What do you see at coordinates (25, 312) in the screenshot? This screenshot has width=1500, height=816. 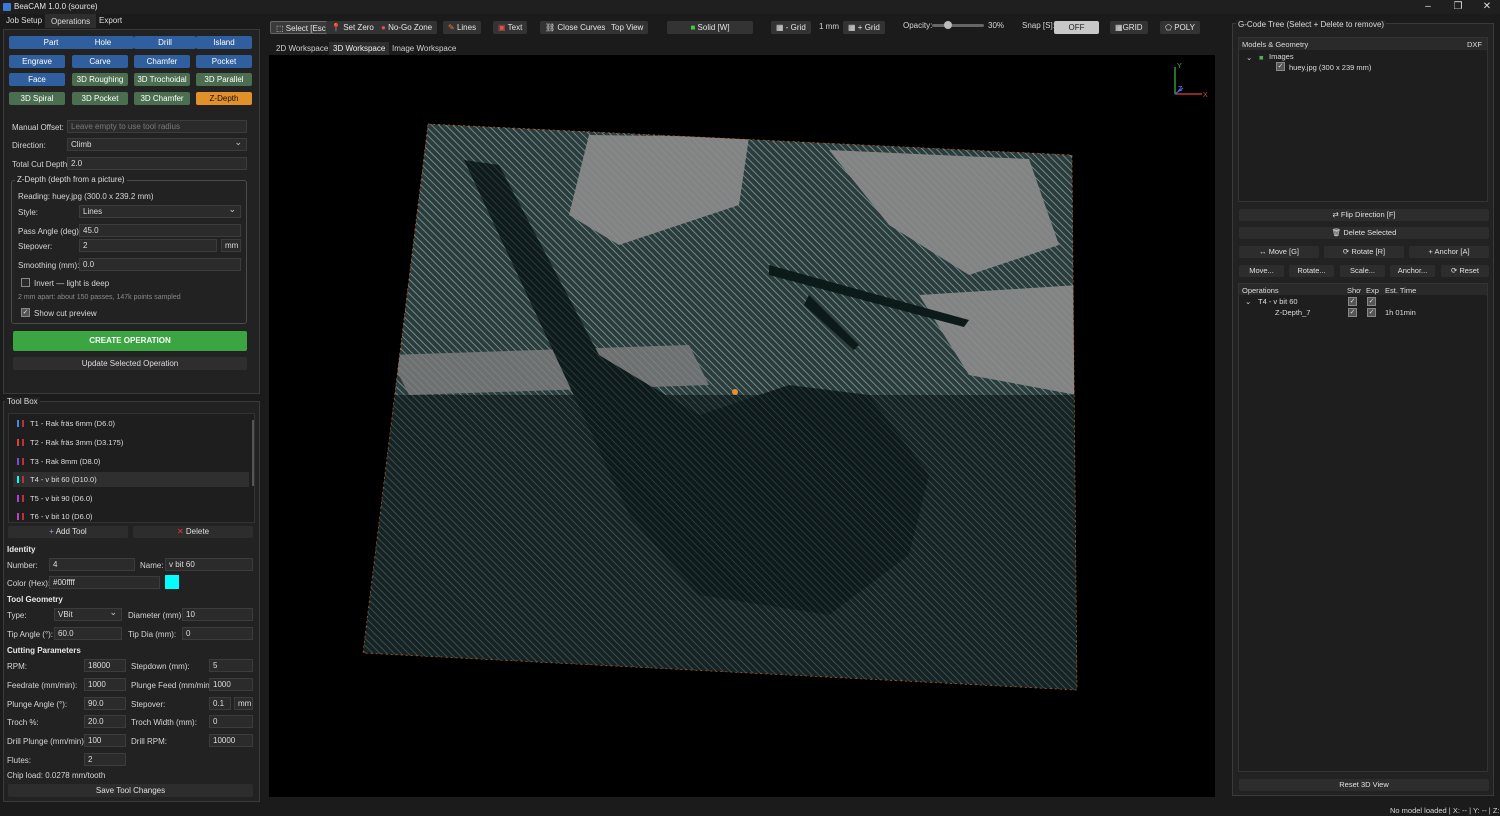 I see `show-preview-checkbox: ✓` at bounding box center [25, 312].